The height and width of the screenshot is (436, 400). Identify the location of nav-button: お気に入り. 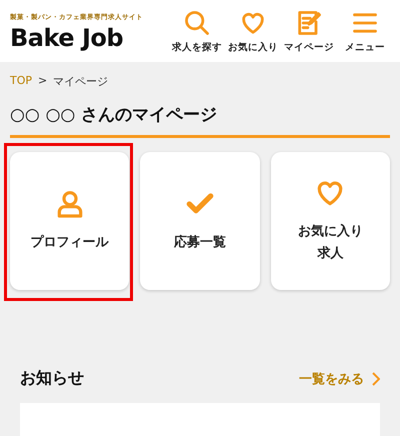
(253, 31).